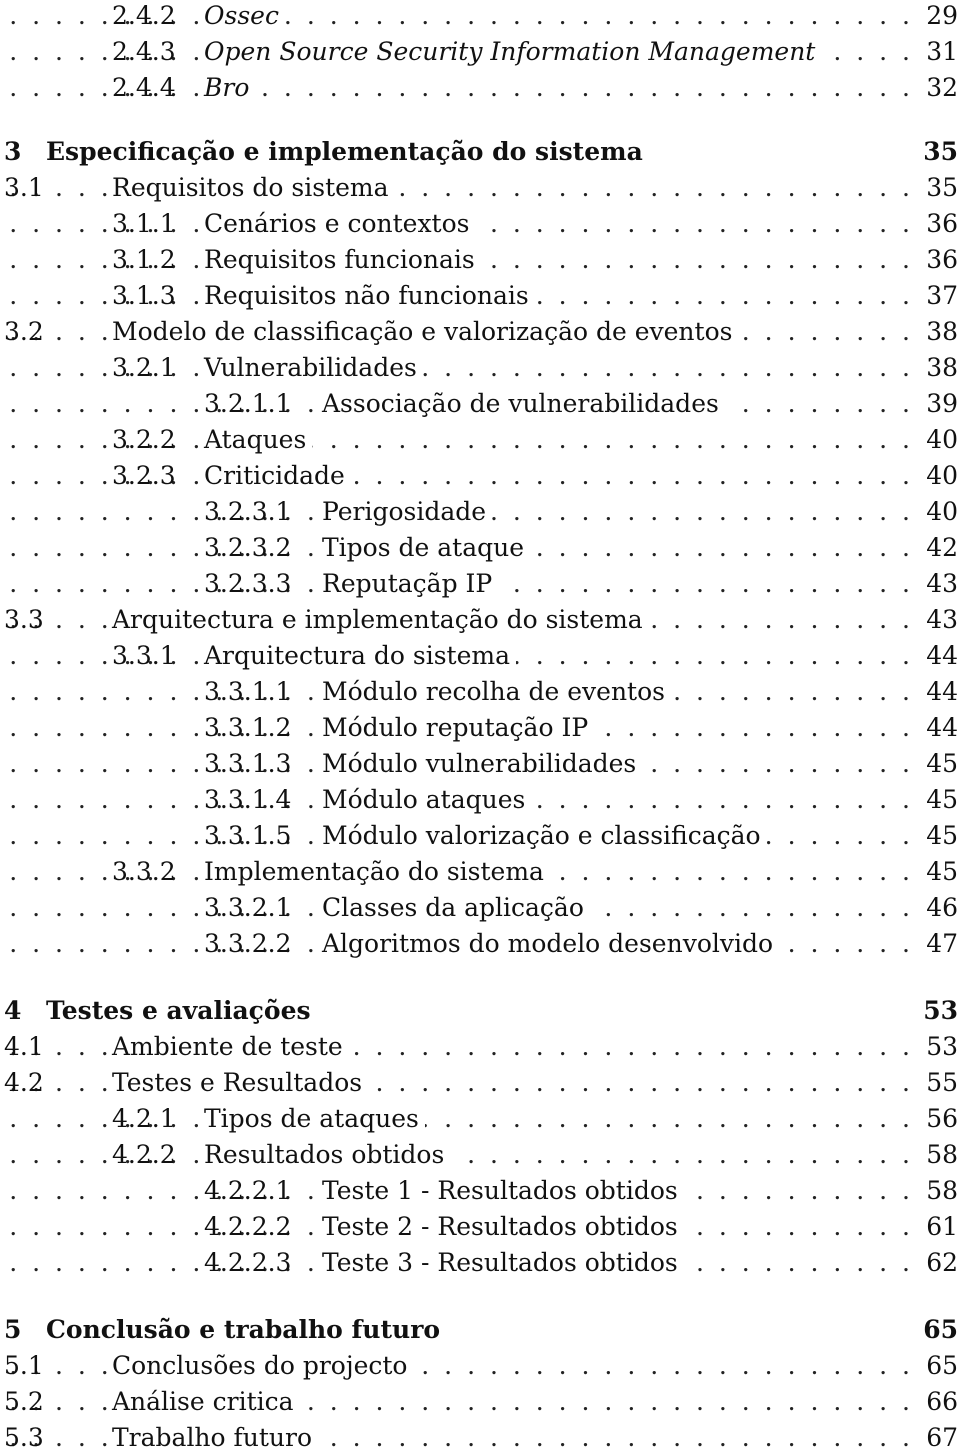 The image size is (960, 1456). What do you see at coordinates (144, 1118) in the screenshot?
I see `section-number: 4.2.1` at bounding box center [144, 1118].